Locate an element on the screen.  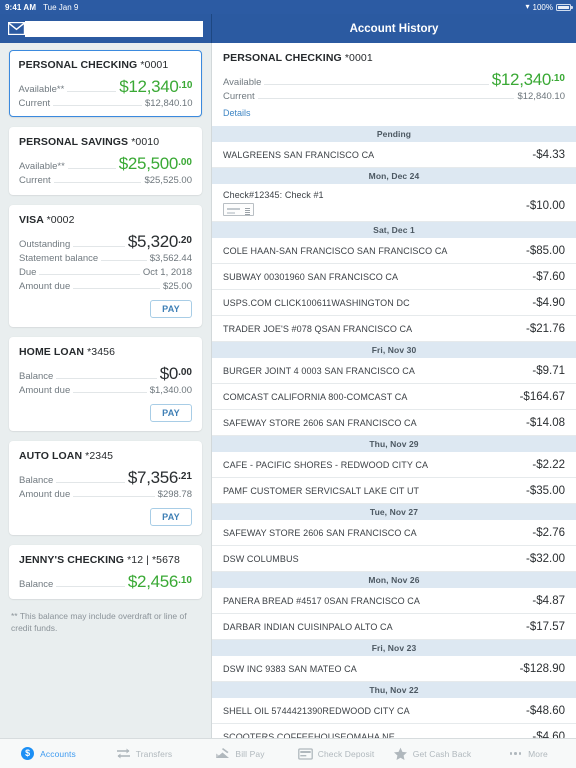
row-value: $1,340.00 is located at coordinates (170, 390).